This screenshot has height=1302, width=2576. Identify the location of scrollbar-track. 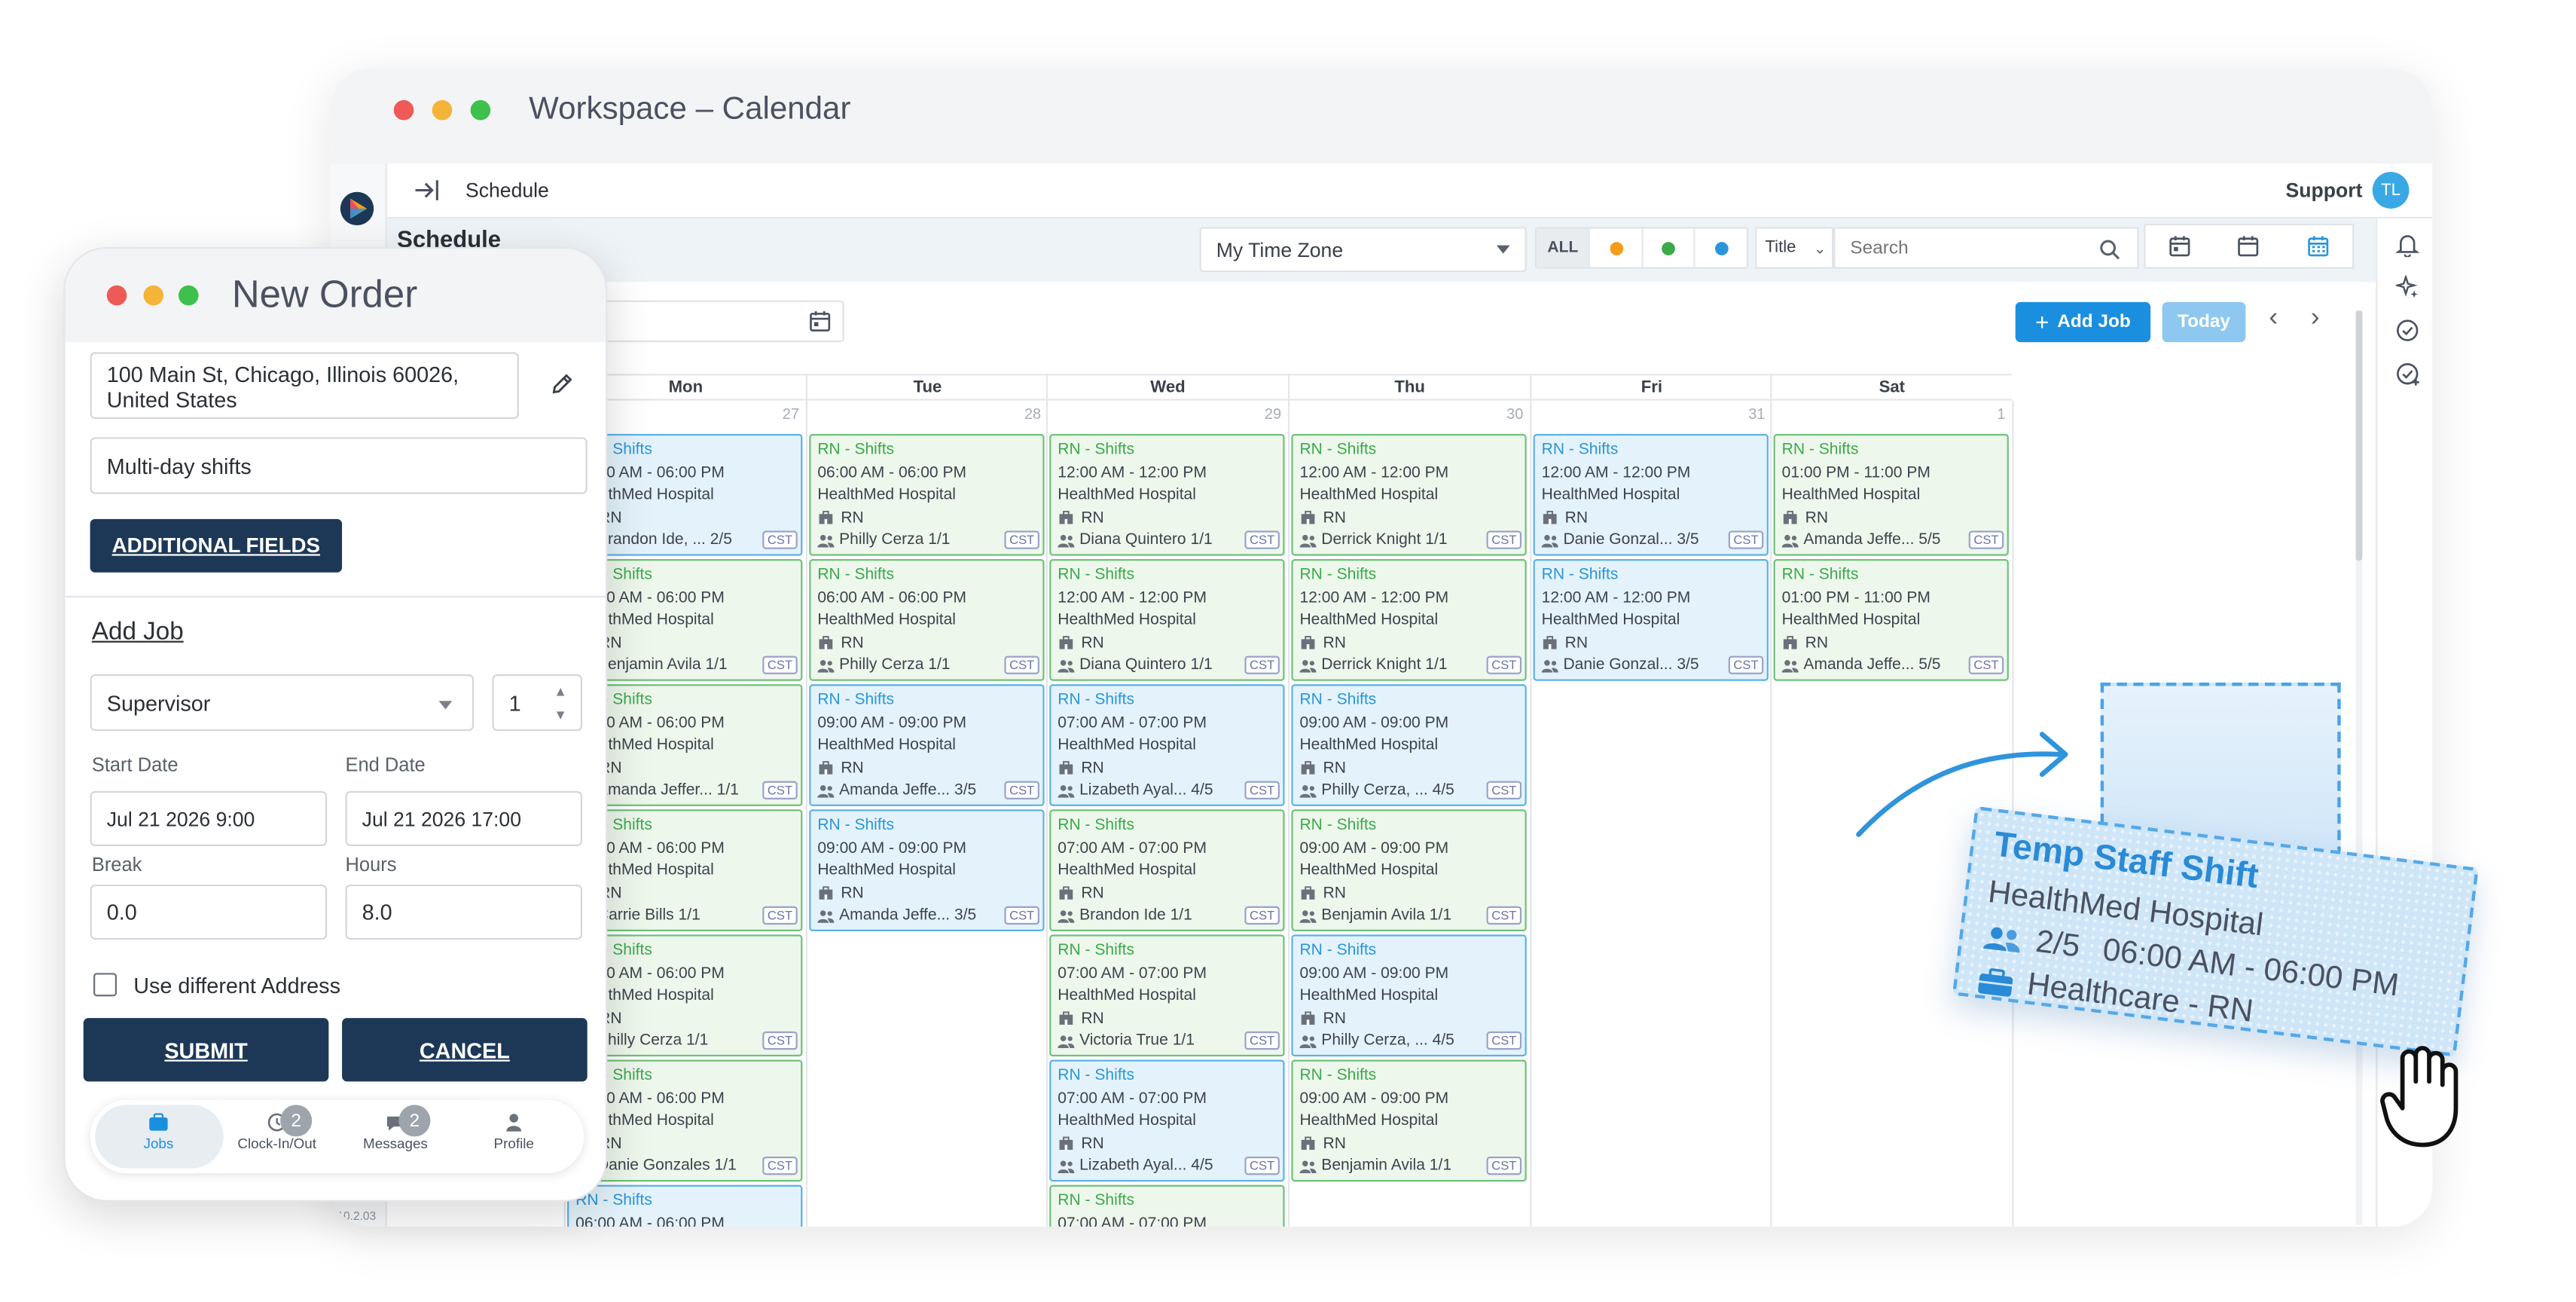
(2359, 767).